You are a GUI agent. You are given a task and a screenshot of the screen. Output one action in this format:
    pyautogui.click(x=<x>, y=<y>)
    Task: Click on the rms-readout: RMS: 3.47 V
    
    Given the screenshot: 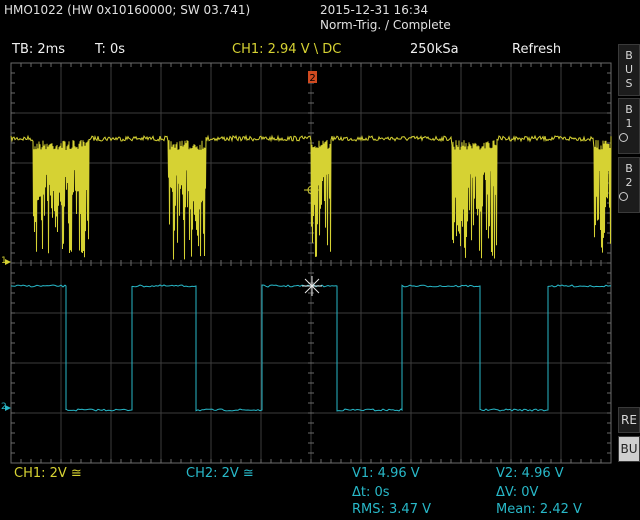 What is the action you would take?
    pyautogui.click(x=391, y=509)
    